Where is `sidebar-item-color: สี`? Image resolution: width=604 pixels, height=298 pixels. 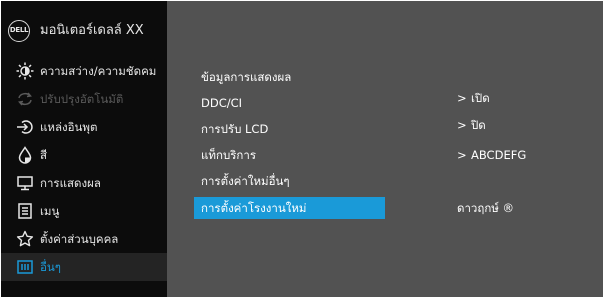 sidebar-item-color: สี is located at coordinates (84, 155).